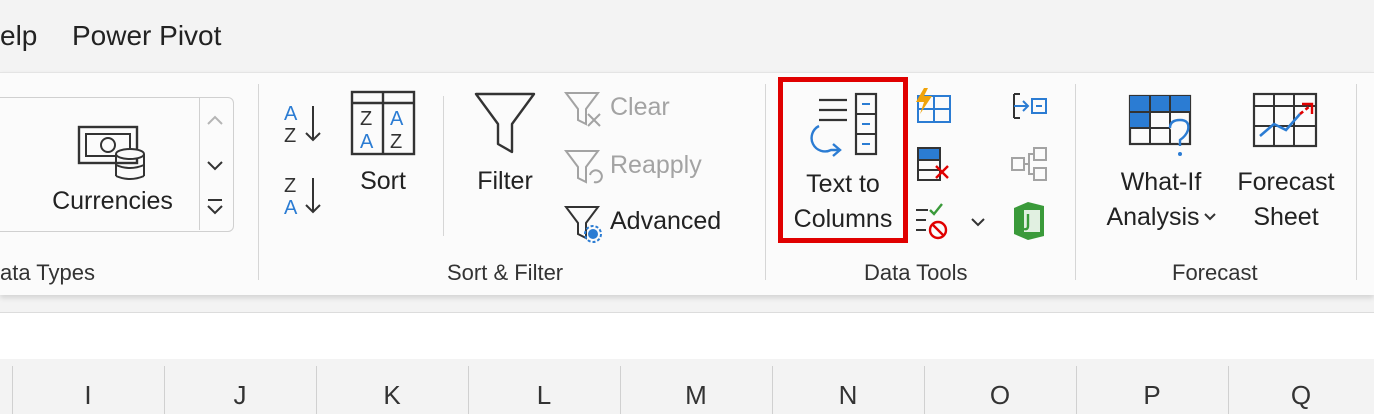 This screenshot has width=1374, height=414. I want to click on gallery-scroll-up-button, so click(215, 120).